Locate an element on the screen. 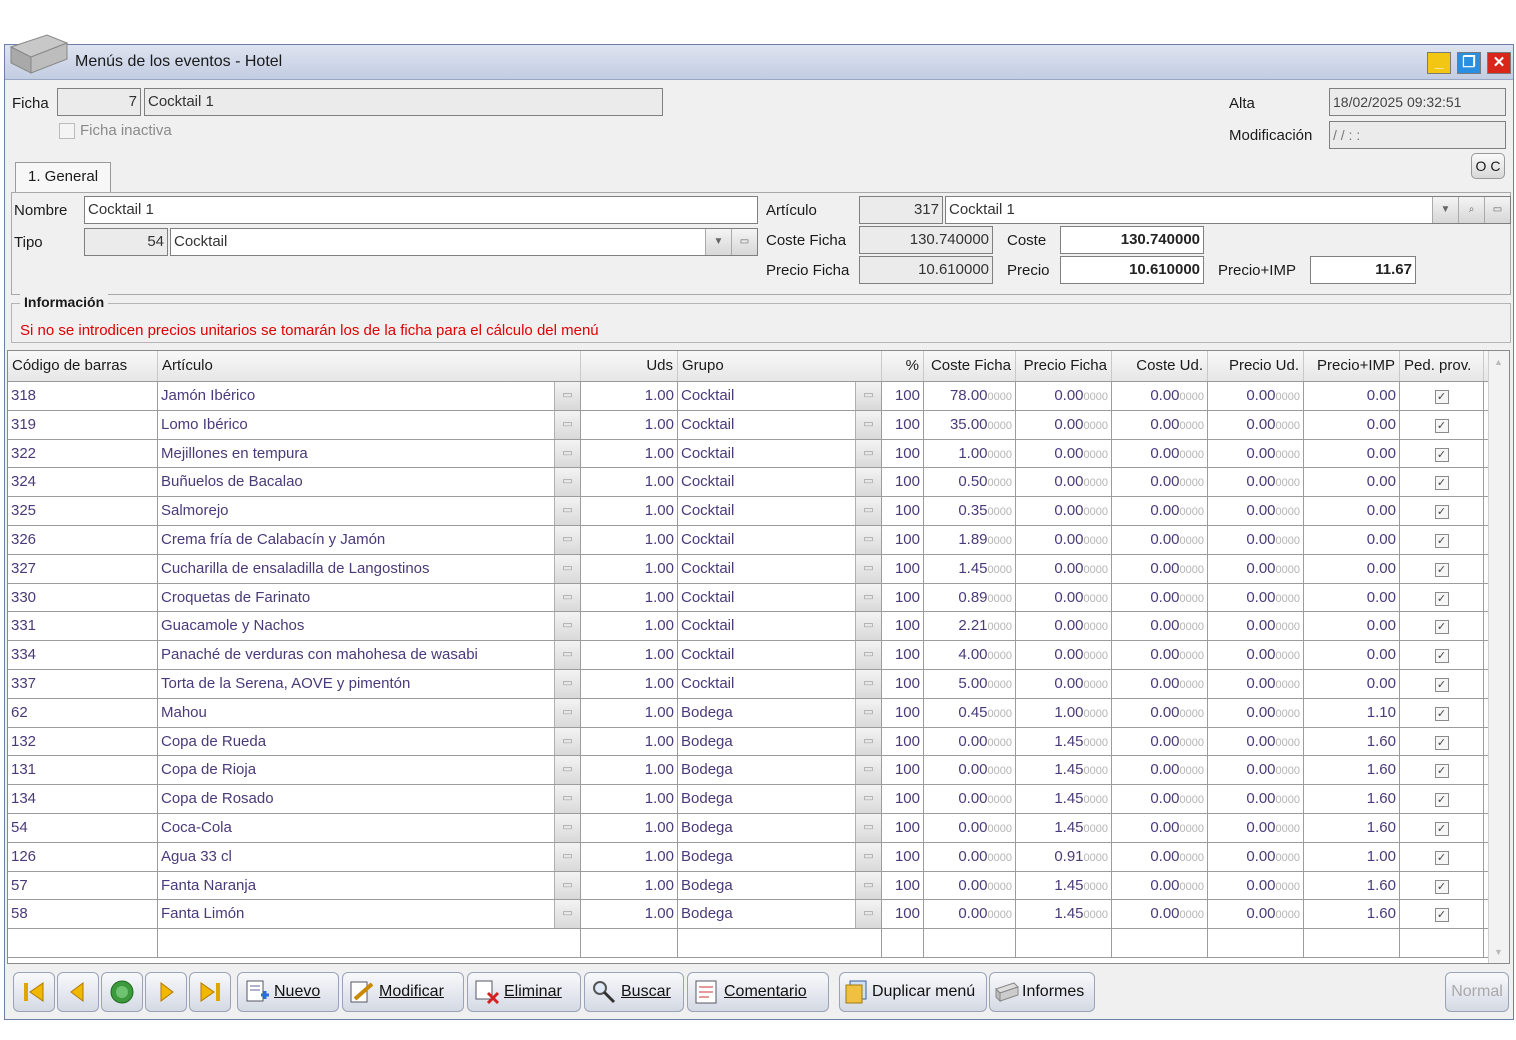 The width and height of the screenshot is (1516, 1040). cell-coste-ficha: 2.210000 is located at coordinates (970, 626).